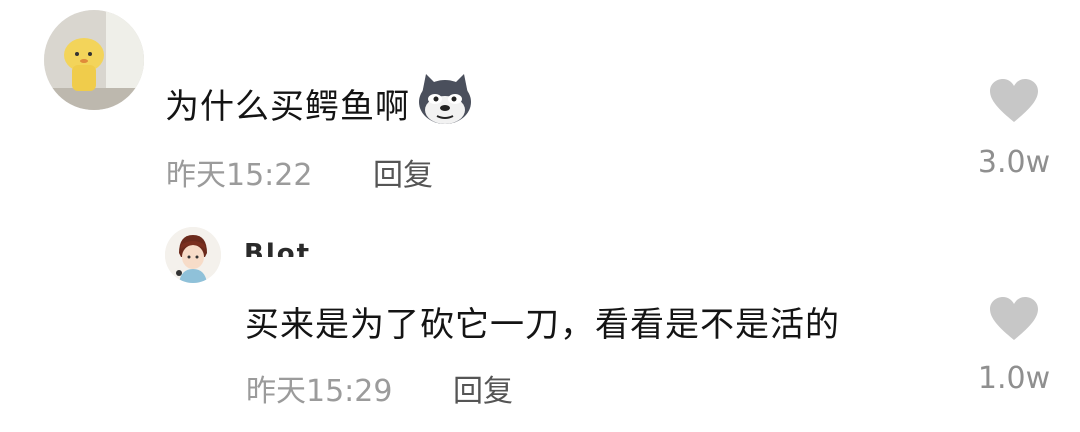 The width and height of the screenshot is (1080, 432). I want to click on comment-text: 为什么买鳄鱼啊, so click(319, 100).